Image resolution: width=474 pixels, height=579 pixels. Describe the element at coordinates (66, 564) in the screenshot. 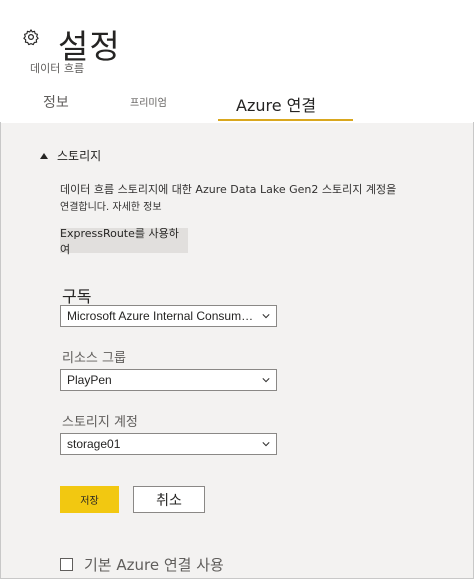

I see `default-connection-checkbox` at that location.